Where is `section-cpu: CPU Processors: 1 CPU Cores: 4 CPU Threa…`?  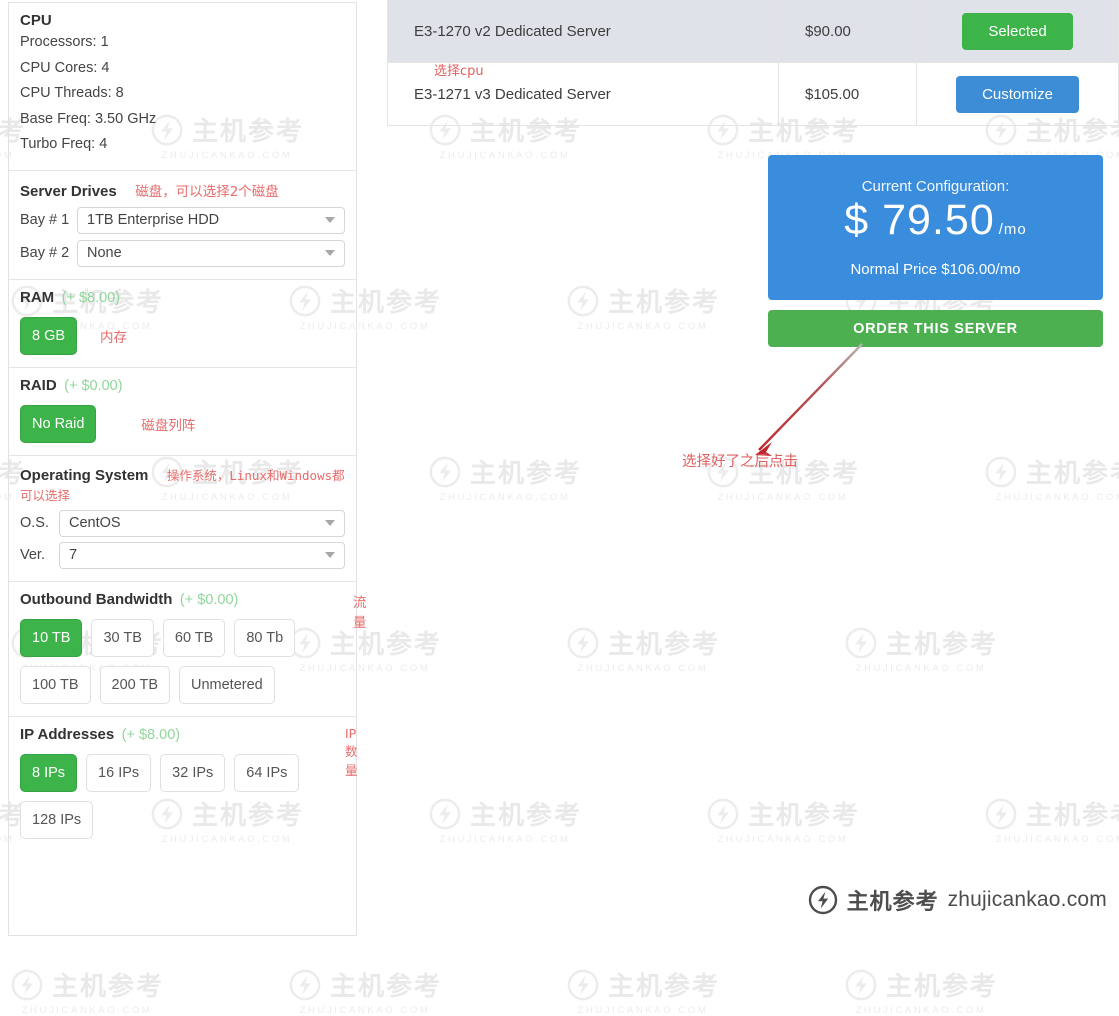 section-cpu: CPU Processors: 1 CPU Cores: 4 CPU Threa… is located at coordinates (182, 87).